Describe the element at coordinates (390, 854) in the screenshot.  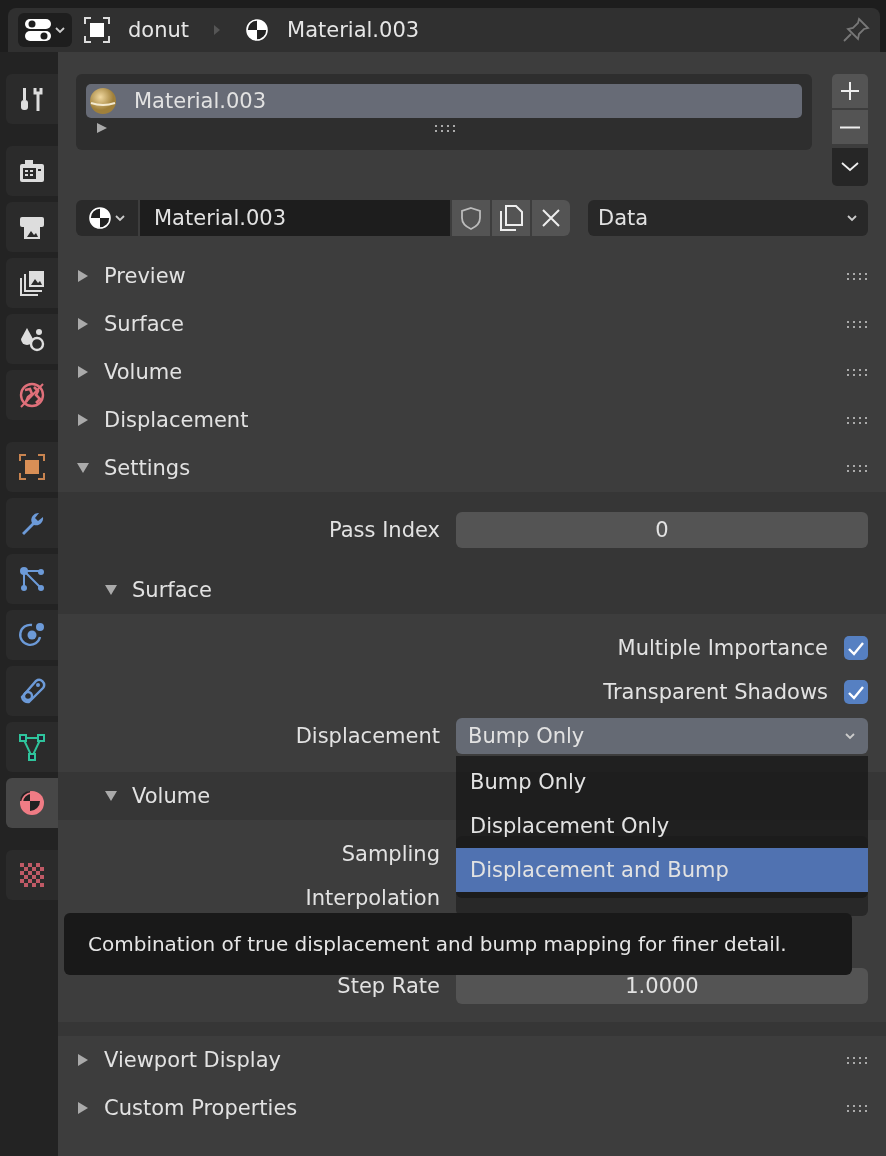
I see `field-label: Sampling` at that location.